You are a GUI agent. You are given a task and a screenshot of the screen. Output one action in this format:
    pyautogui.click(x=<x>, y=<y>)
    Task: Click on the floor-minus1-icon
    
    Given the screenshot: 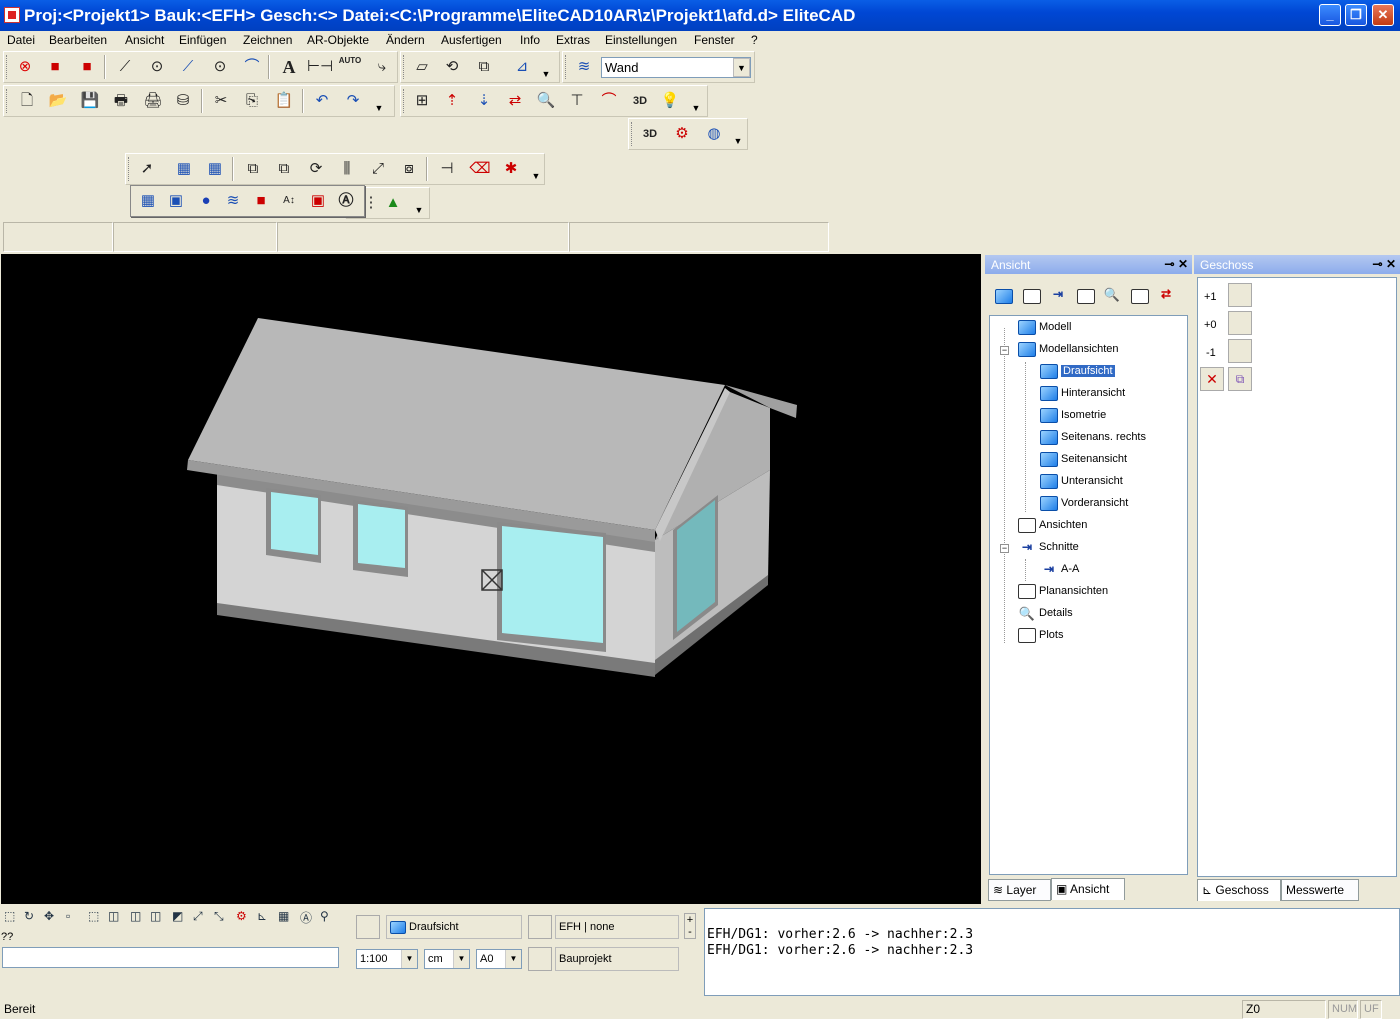 What is the action you would take?
    pyautogui.click(x=1240, y=351)
    